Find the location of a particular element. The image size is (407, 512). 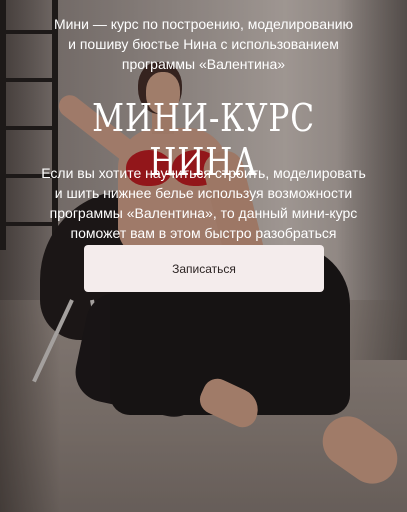

intro-line: программы «Валентина» is located at coordinates (203, 64).